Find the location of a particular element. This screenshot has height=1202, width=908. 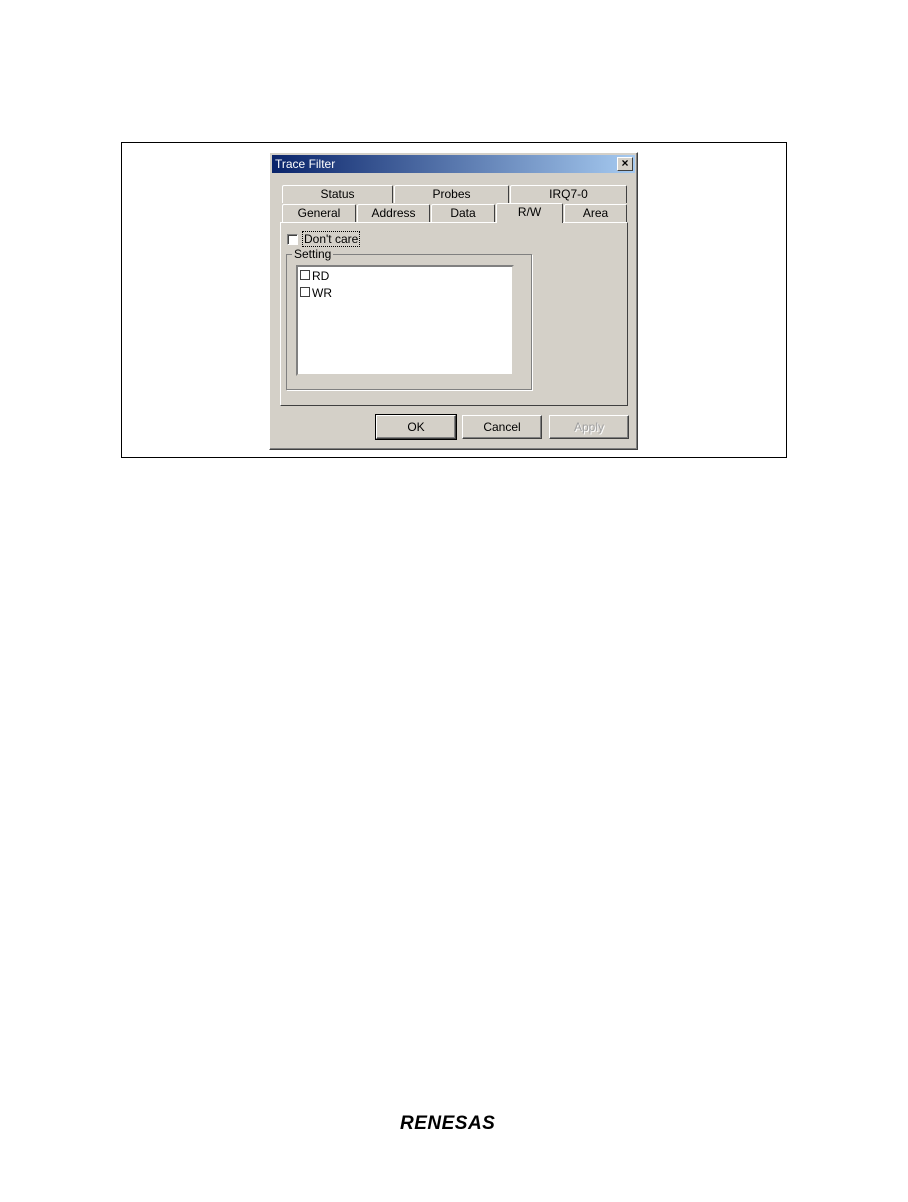

dont-care-label: Don't care is located at coordinates (331, 239).